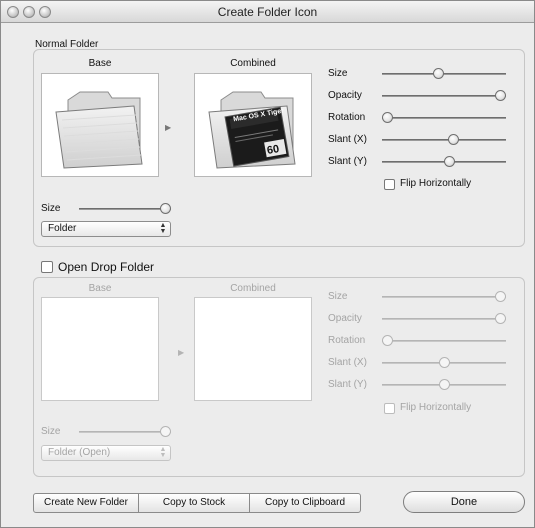 Image resolution: width=535 pixels, height=528 pixels. What do you see at coordinates (125, 209) in the screenshot?
I see `normal-size-slider-track` at bounding box center [125, 209].